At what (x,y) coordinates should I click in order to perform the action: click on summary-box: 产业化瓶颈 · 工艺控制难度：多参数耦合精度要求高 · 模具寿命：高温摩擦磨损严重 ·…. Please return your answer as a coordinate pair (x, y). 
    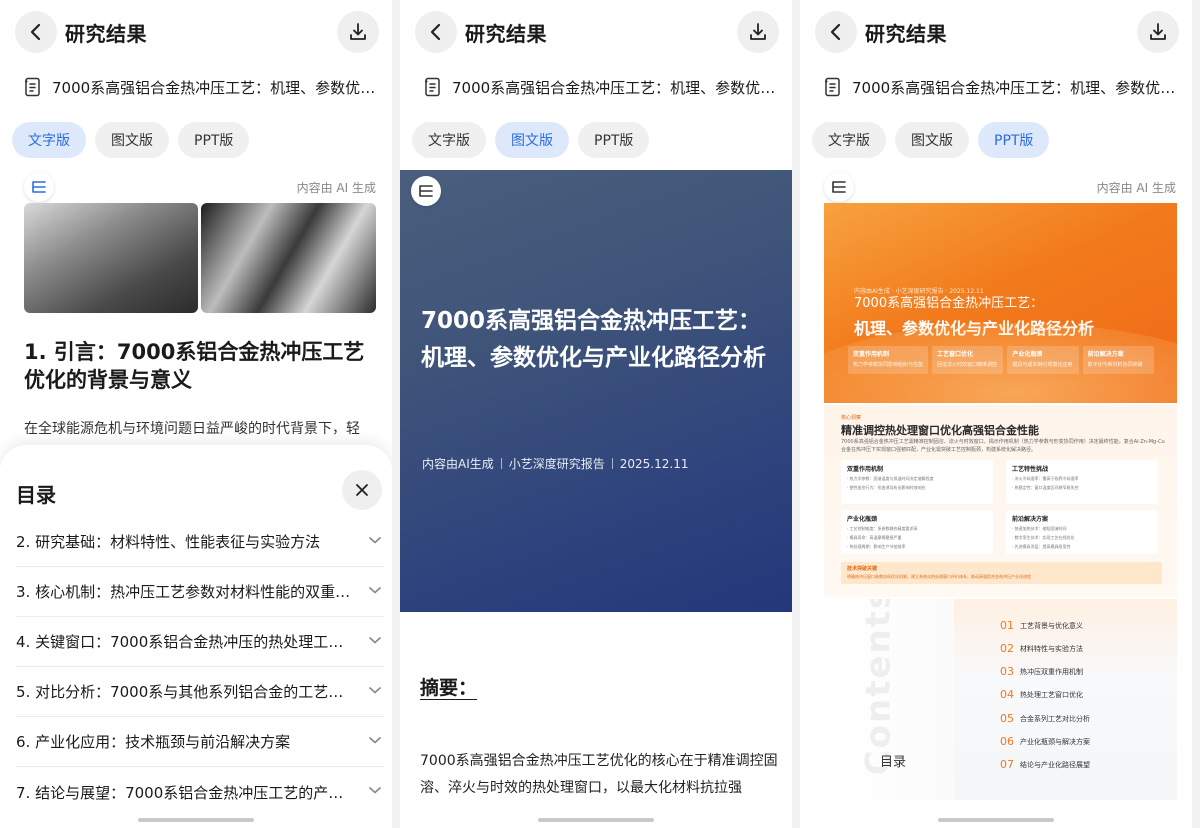
    Looking at the image, I should click on (917, 532).